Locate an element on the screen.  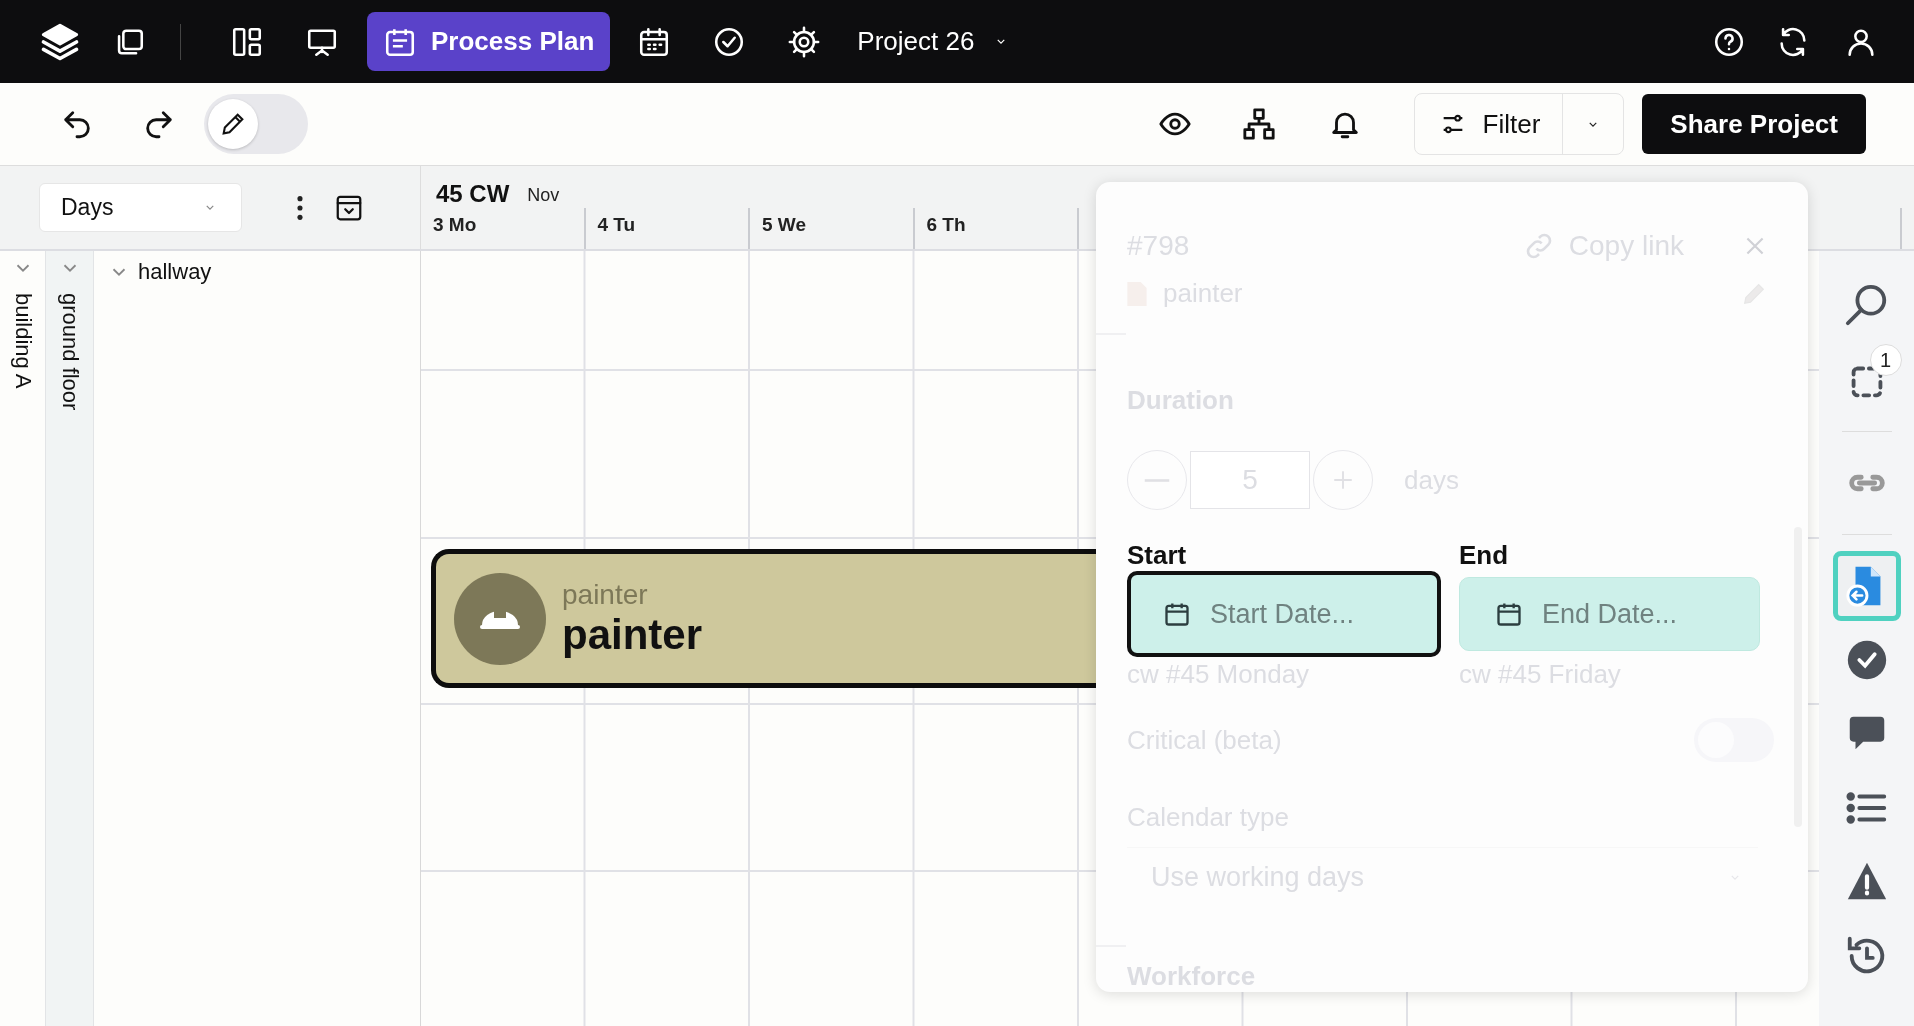
month-label: Nov is located at coordinates (543, 195).